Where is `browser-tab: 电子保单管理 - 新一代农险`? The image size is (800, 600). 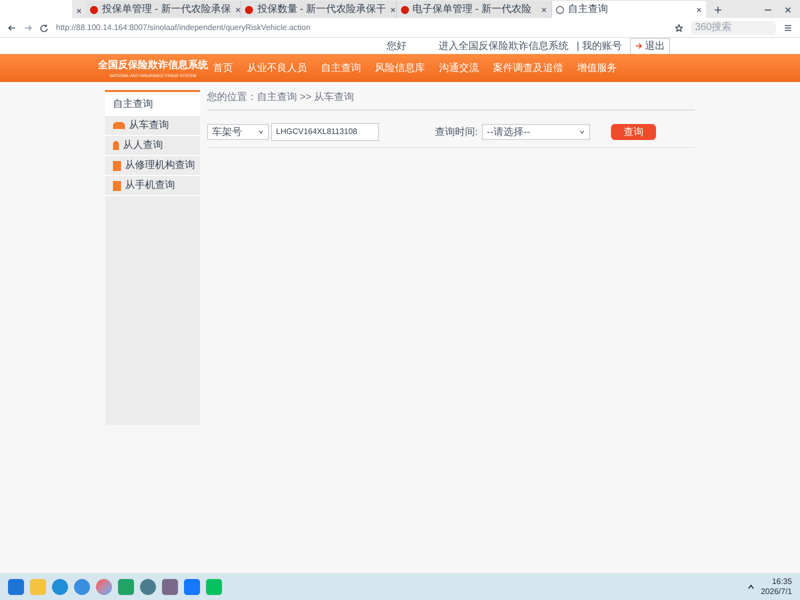
browser-tab: 电子保单管理 - 新一代农险 is located at coordinates (474, 9).